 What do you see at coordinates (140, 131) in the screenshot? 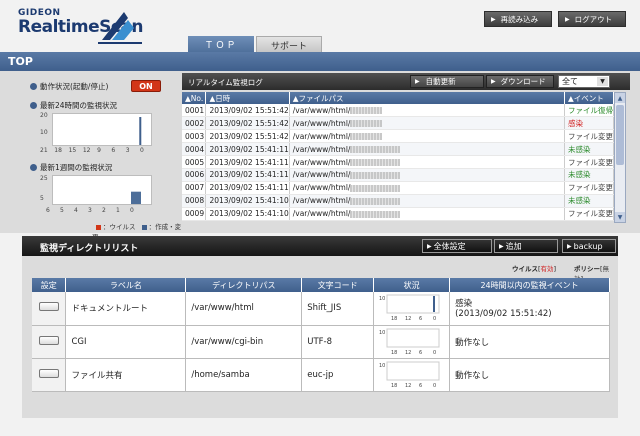
I see `last24-chart-svg` at bounding box center [140, 131].